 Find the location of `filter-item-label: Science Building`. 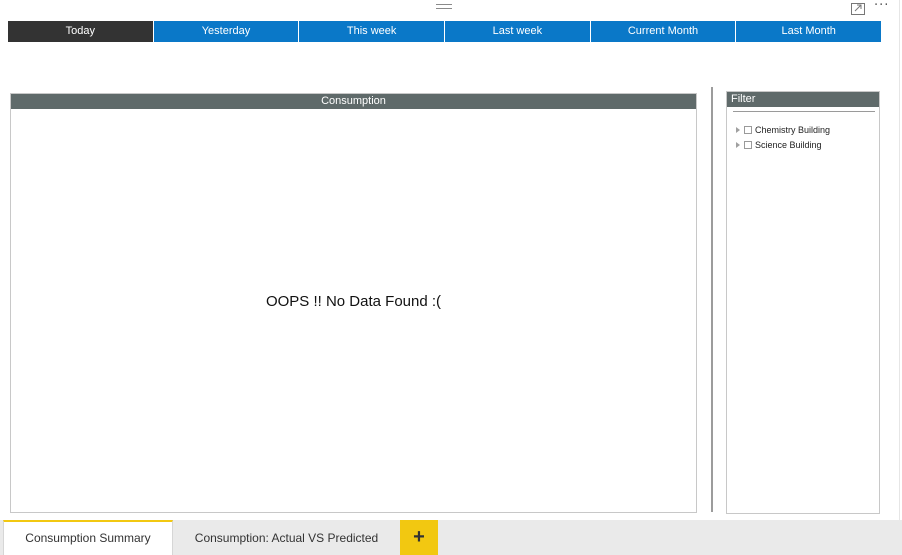

filter-item-label: Science Building is located at coordinates (788, 144).